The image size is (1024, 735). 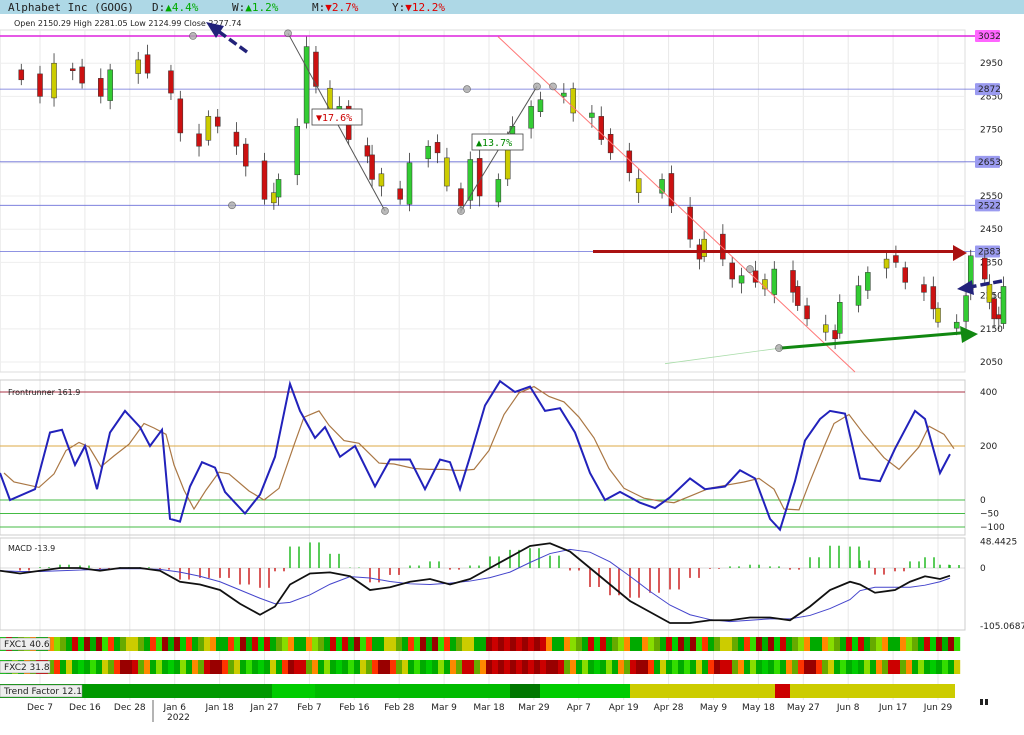 I want to click on band-label: FXC2 31.8, so click(x=27, y=668).